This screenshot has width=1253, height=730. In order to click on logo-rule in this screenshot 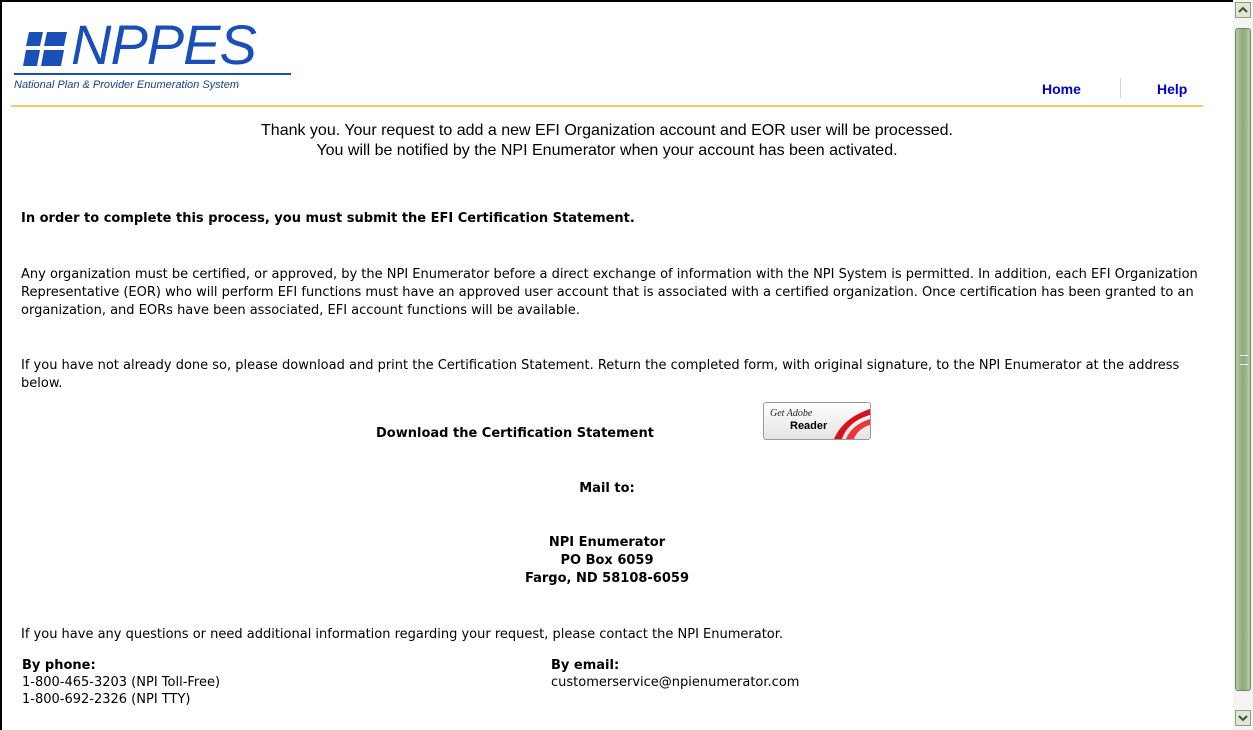, I will do `click(152, 74)`.